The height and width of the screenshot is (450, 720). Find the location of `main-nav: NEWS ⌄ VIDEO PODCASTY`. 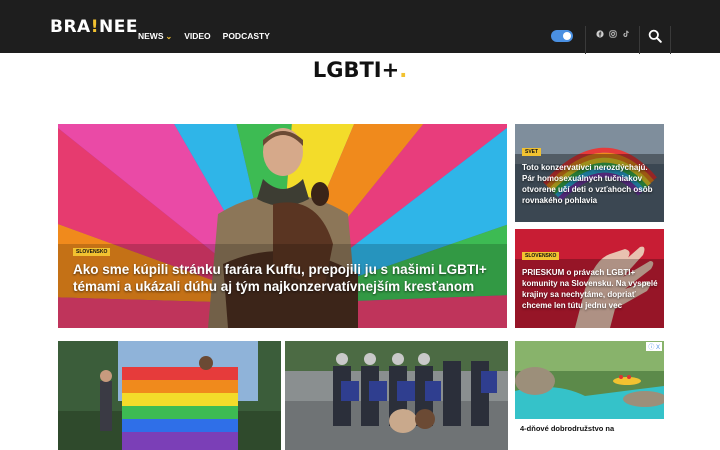

main-nav: NEWS ⌄ VIDEO PODCASTY is located at coordinates (204, 36).